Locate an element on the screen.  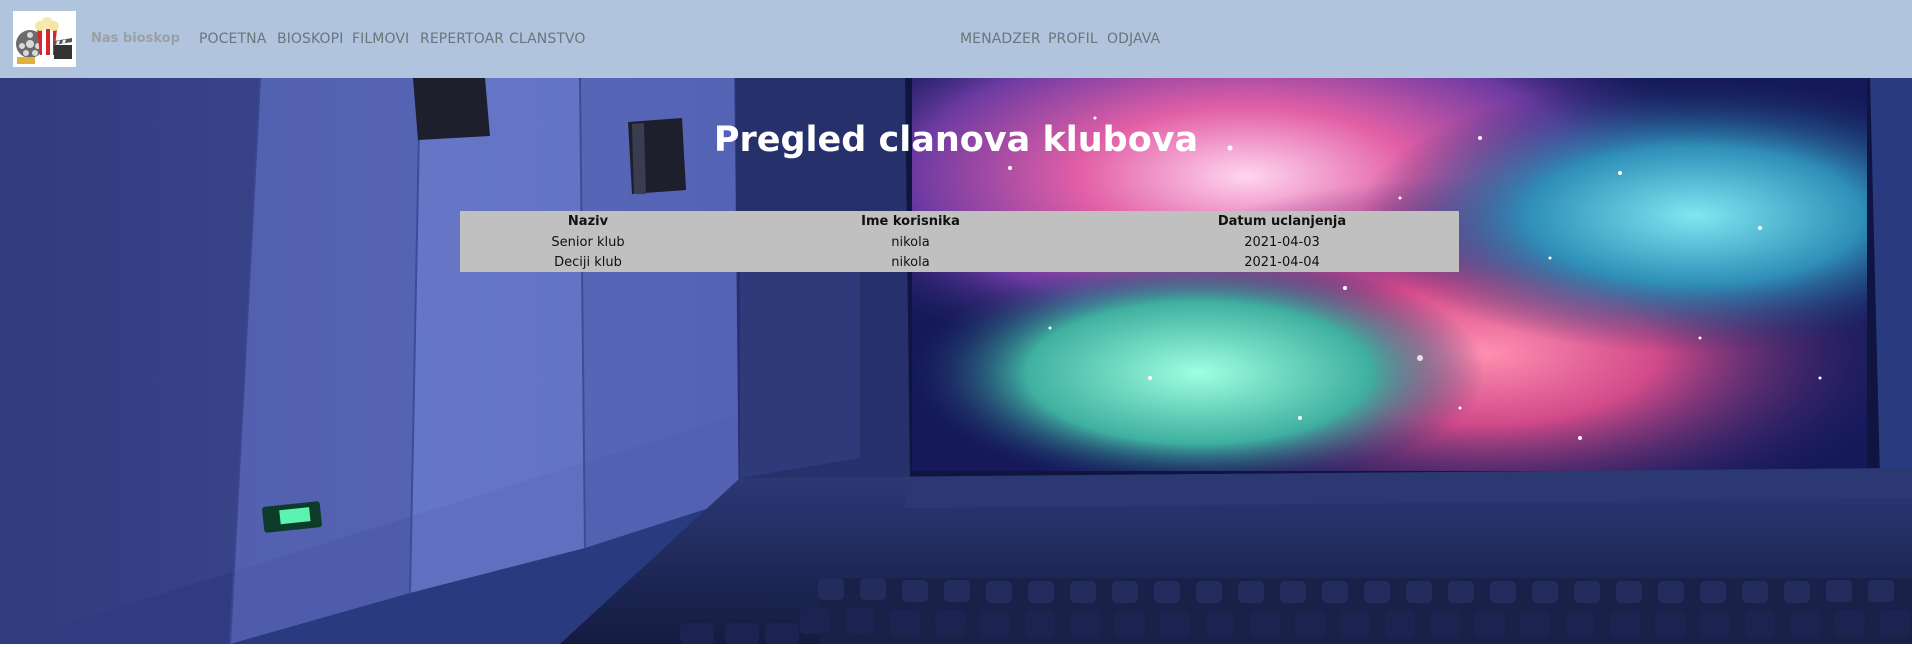
cell-naziv: Deciji klub is located at coordinates (588, 262).